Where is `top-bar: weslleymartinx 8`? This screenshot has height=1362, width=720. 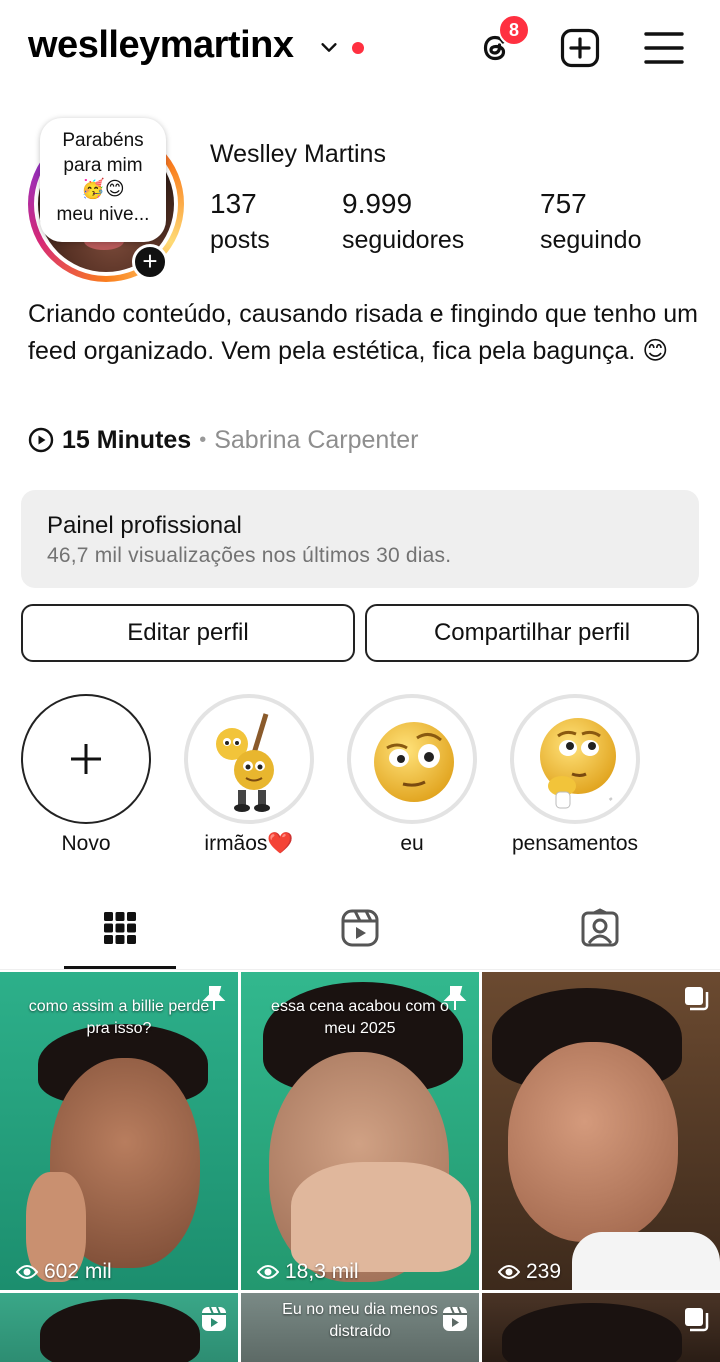
top-bar: weslleymartinx 8 is located at coordinates (360, 50).